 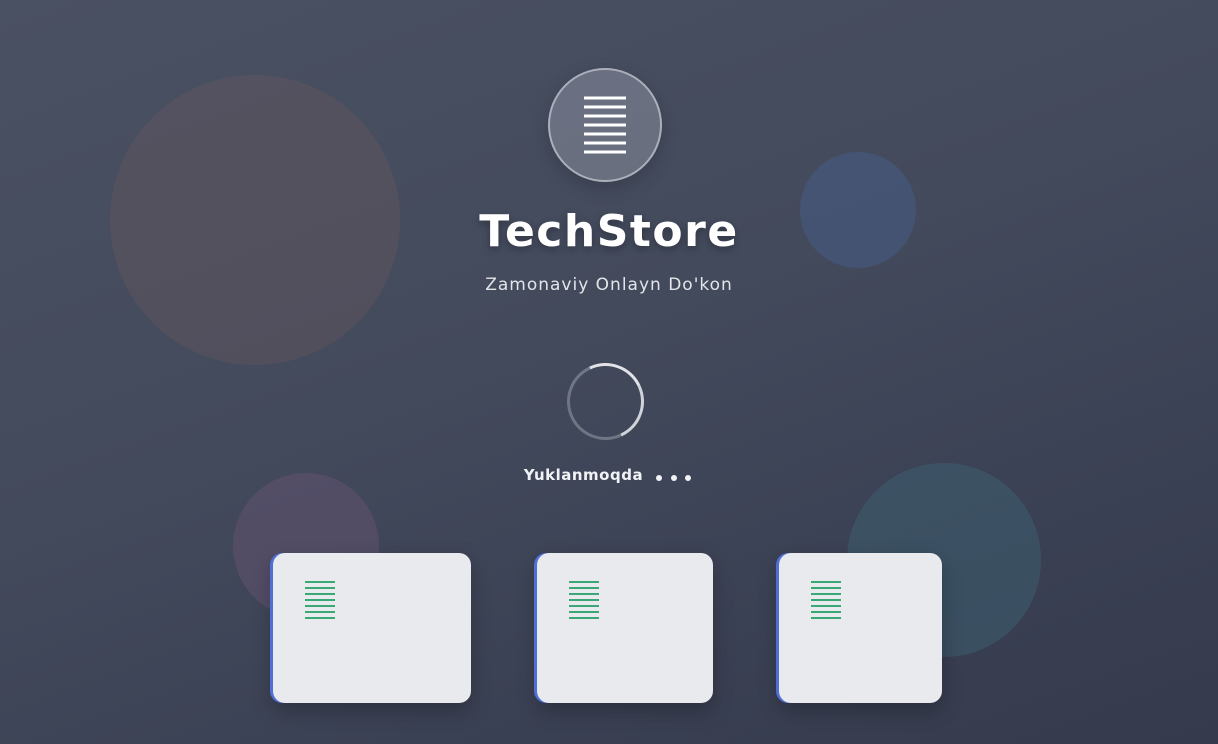 I want to click on loading-text: Yuklanmoqda, so click(x=583, y=475).